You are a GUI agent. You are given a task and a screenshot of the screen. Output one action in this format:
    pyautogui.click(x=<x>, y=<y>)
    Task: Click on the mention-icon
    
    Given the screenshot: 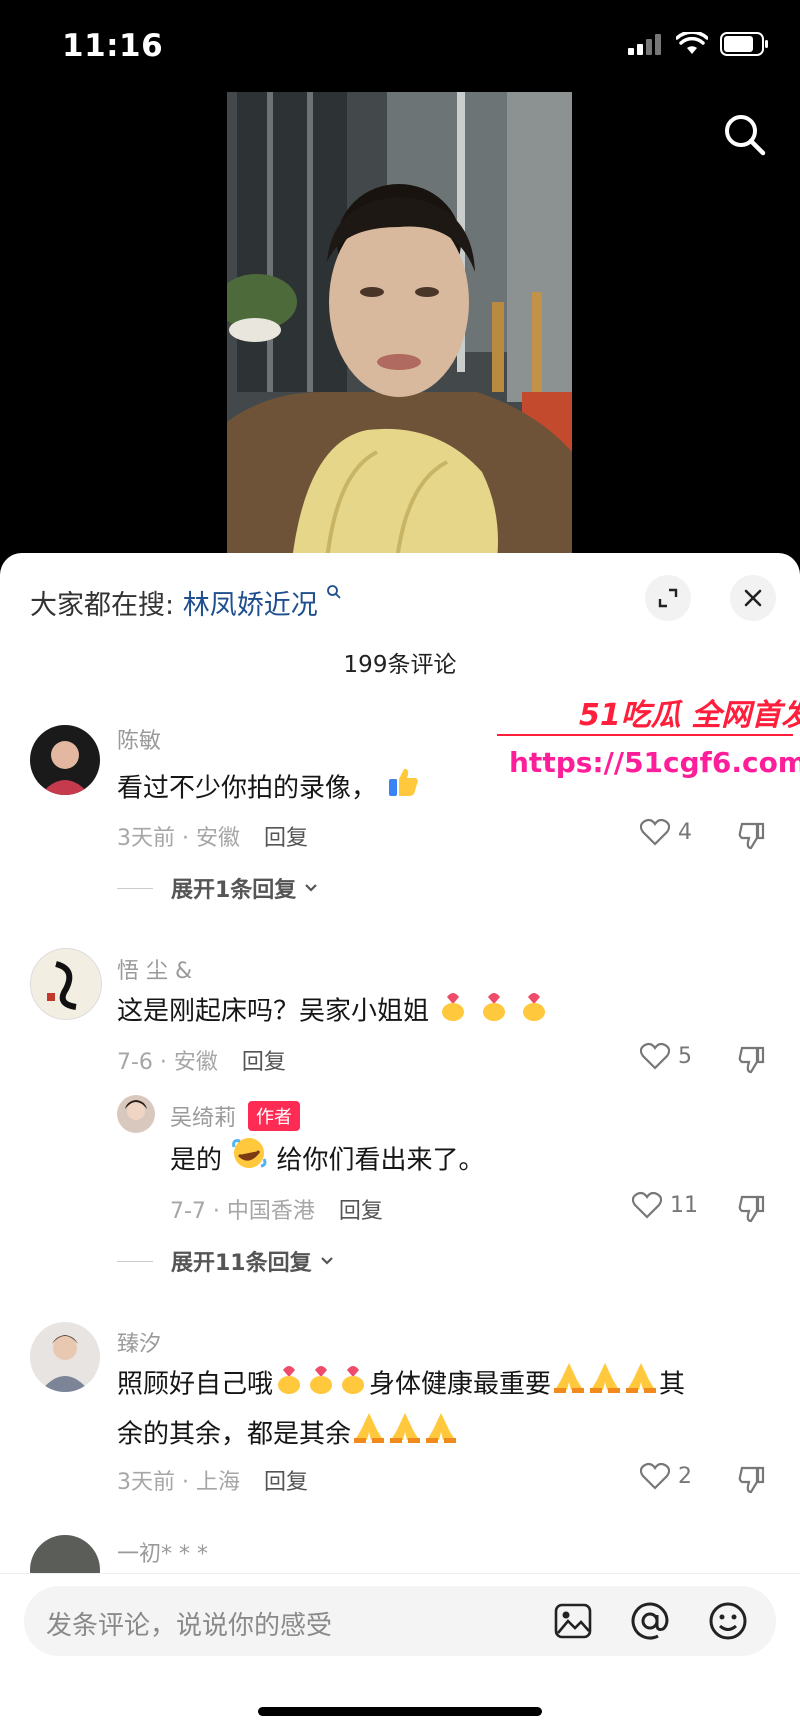 What is the action you would take?
    pyautogui.click(x=650, y=1621)
    